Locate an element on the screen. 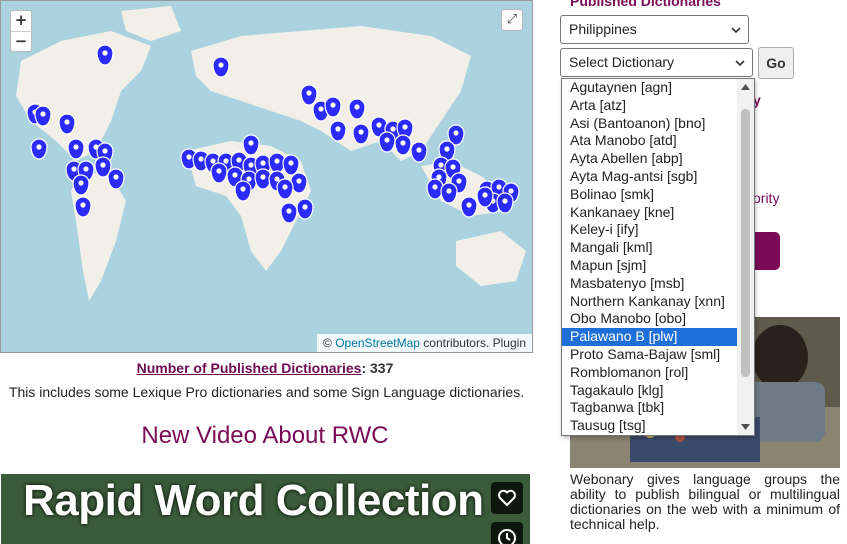 This screenshot has height=544, width=847. heart-icon is located at coordinates (507, 498).